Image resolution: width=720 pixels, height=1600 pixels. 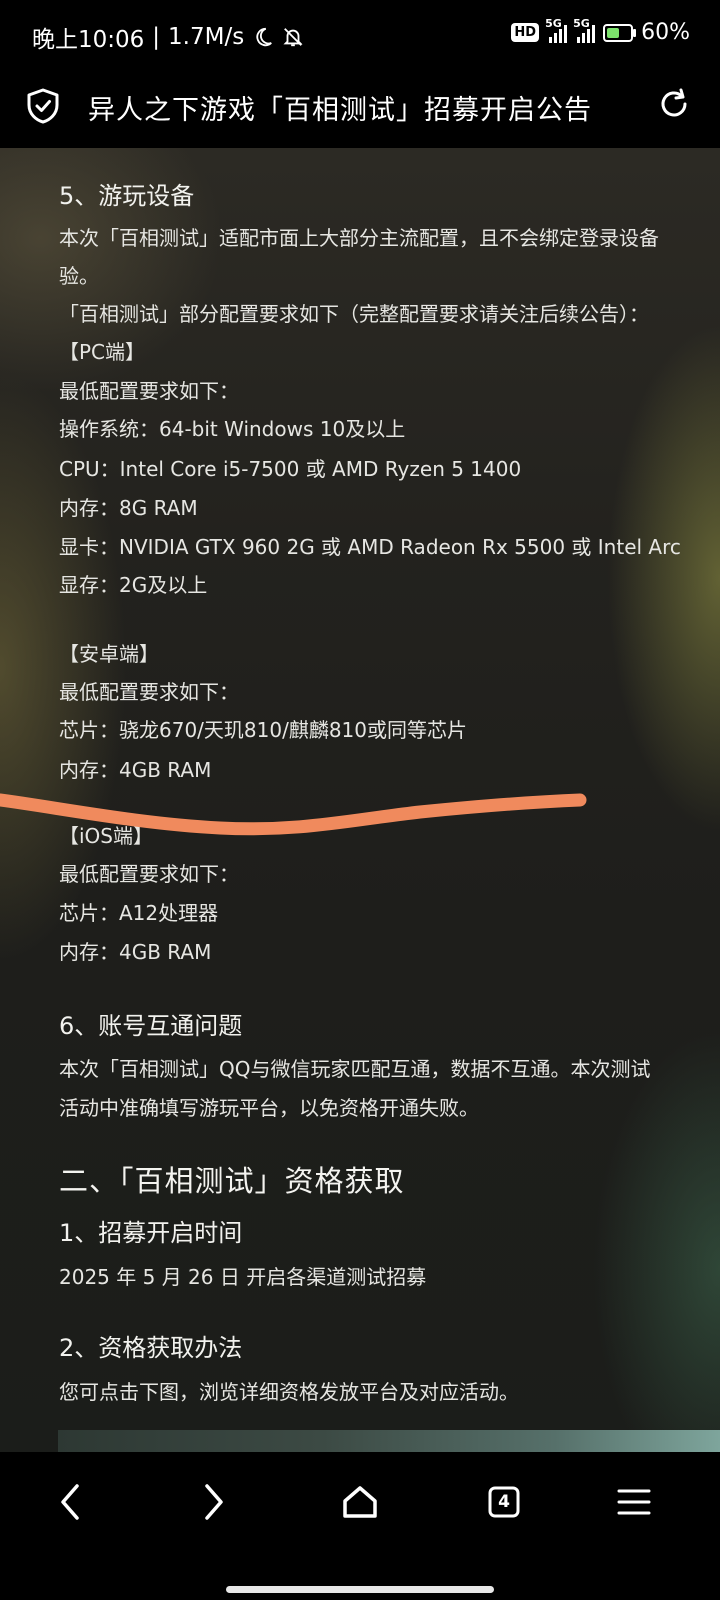 What do you see at coordinates (139, 913) in the screenshot?
I see `ios-chip: 芯片：A12处理器` at bounding box center [139, 913].